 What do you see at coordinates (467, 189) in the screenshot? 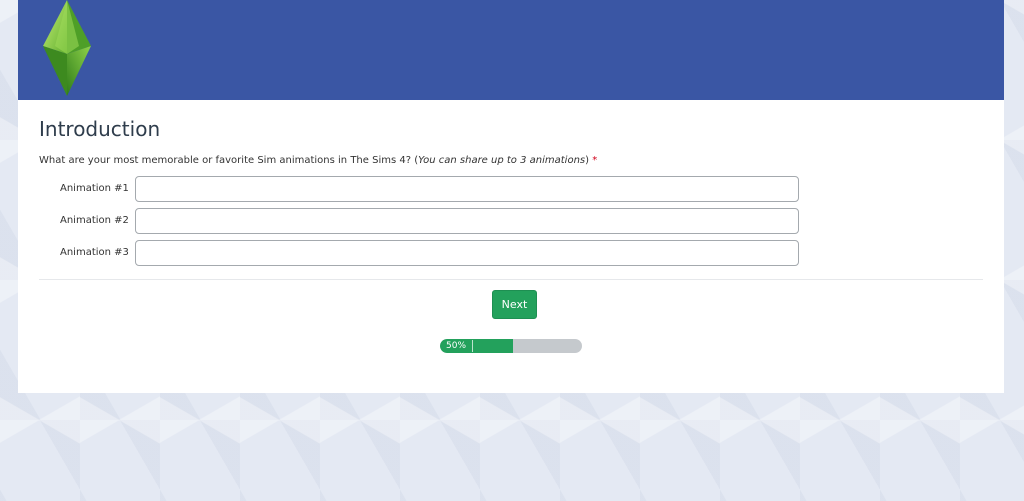
I see `animation-1-input` at bounding box center [467, 189].